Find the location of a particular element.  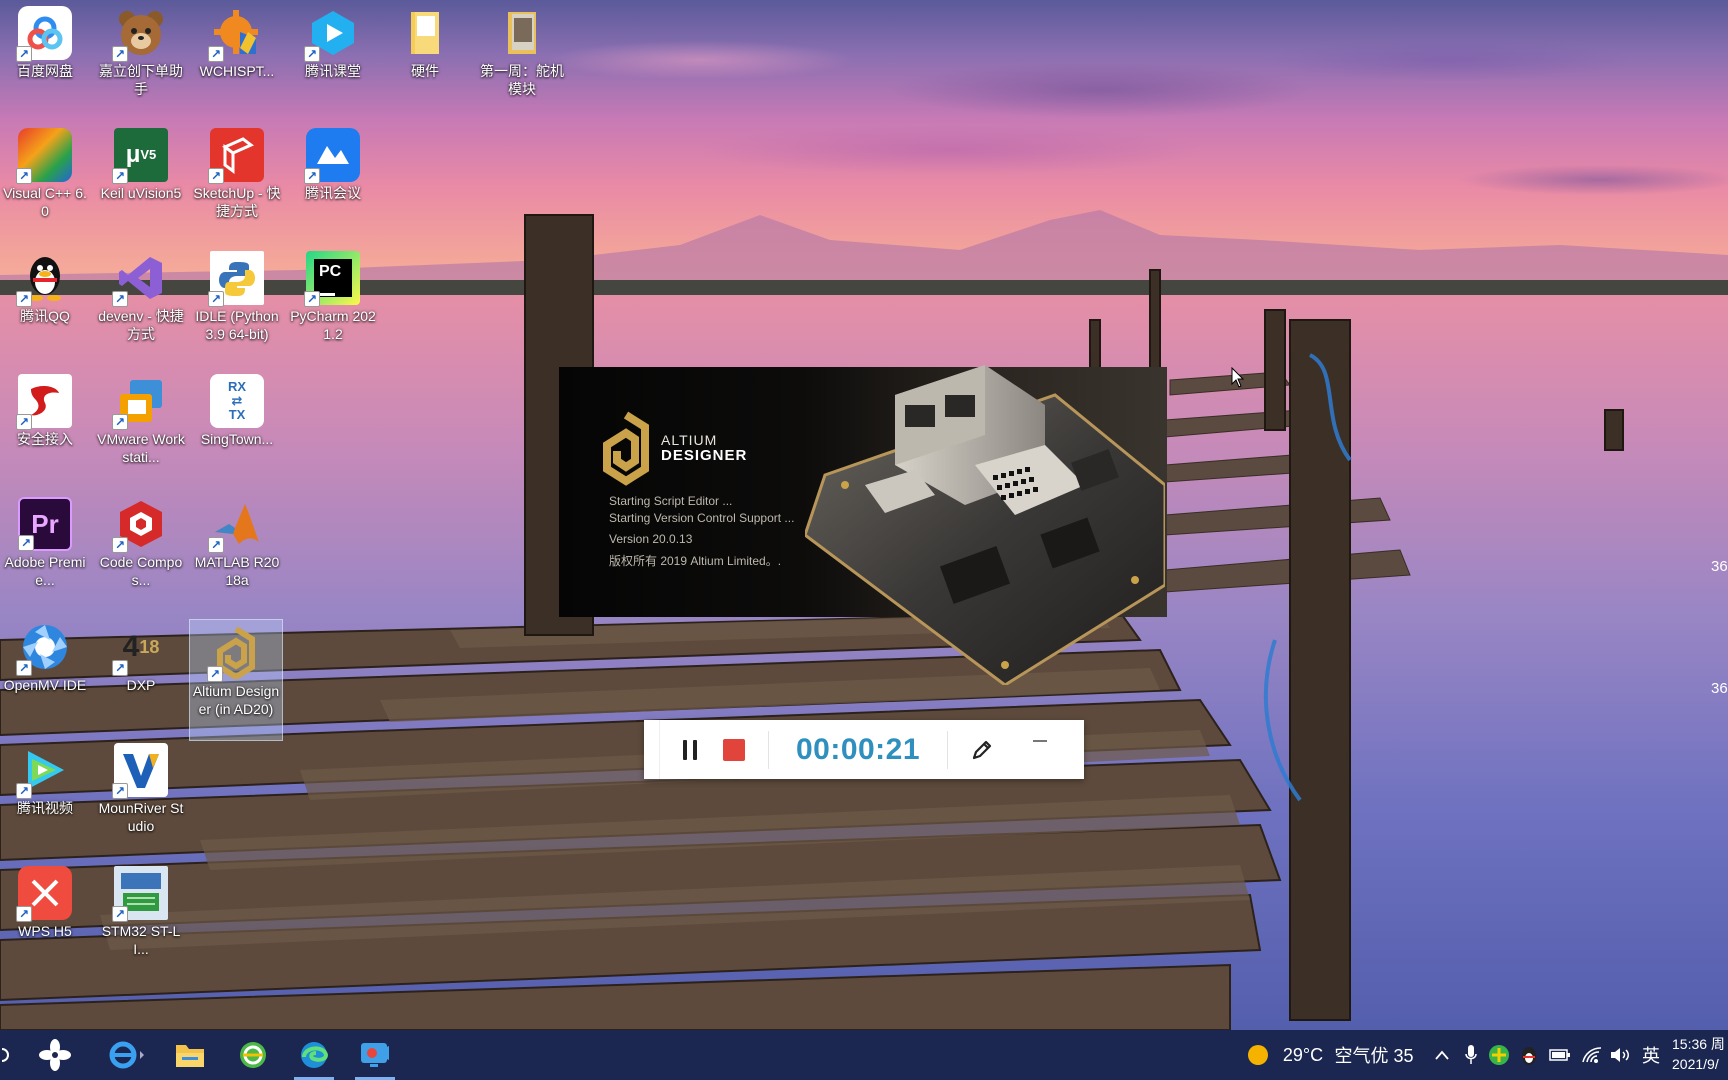

taskbar-app-ie is located at coordinates (128, 1055).